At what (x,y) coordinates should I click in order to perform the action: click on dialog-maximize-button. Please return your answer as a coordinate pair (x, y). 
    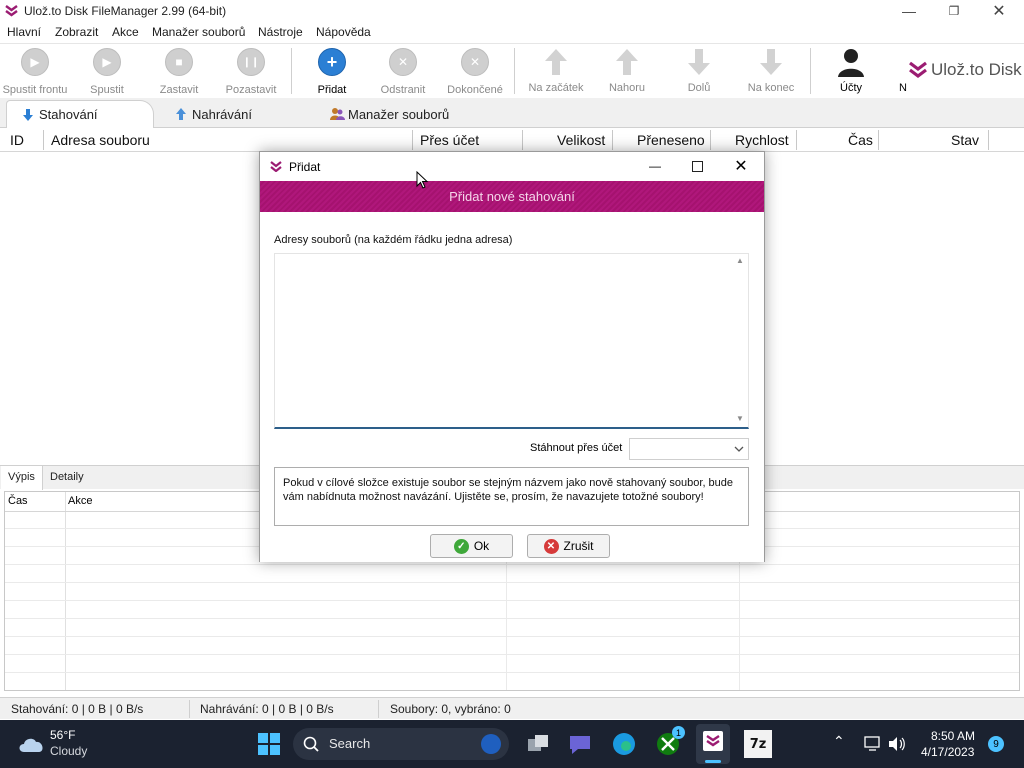
    Looking at the image, I should click on (697, 166).